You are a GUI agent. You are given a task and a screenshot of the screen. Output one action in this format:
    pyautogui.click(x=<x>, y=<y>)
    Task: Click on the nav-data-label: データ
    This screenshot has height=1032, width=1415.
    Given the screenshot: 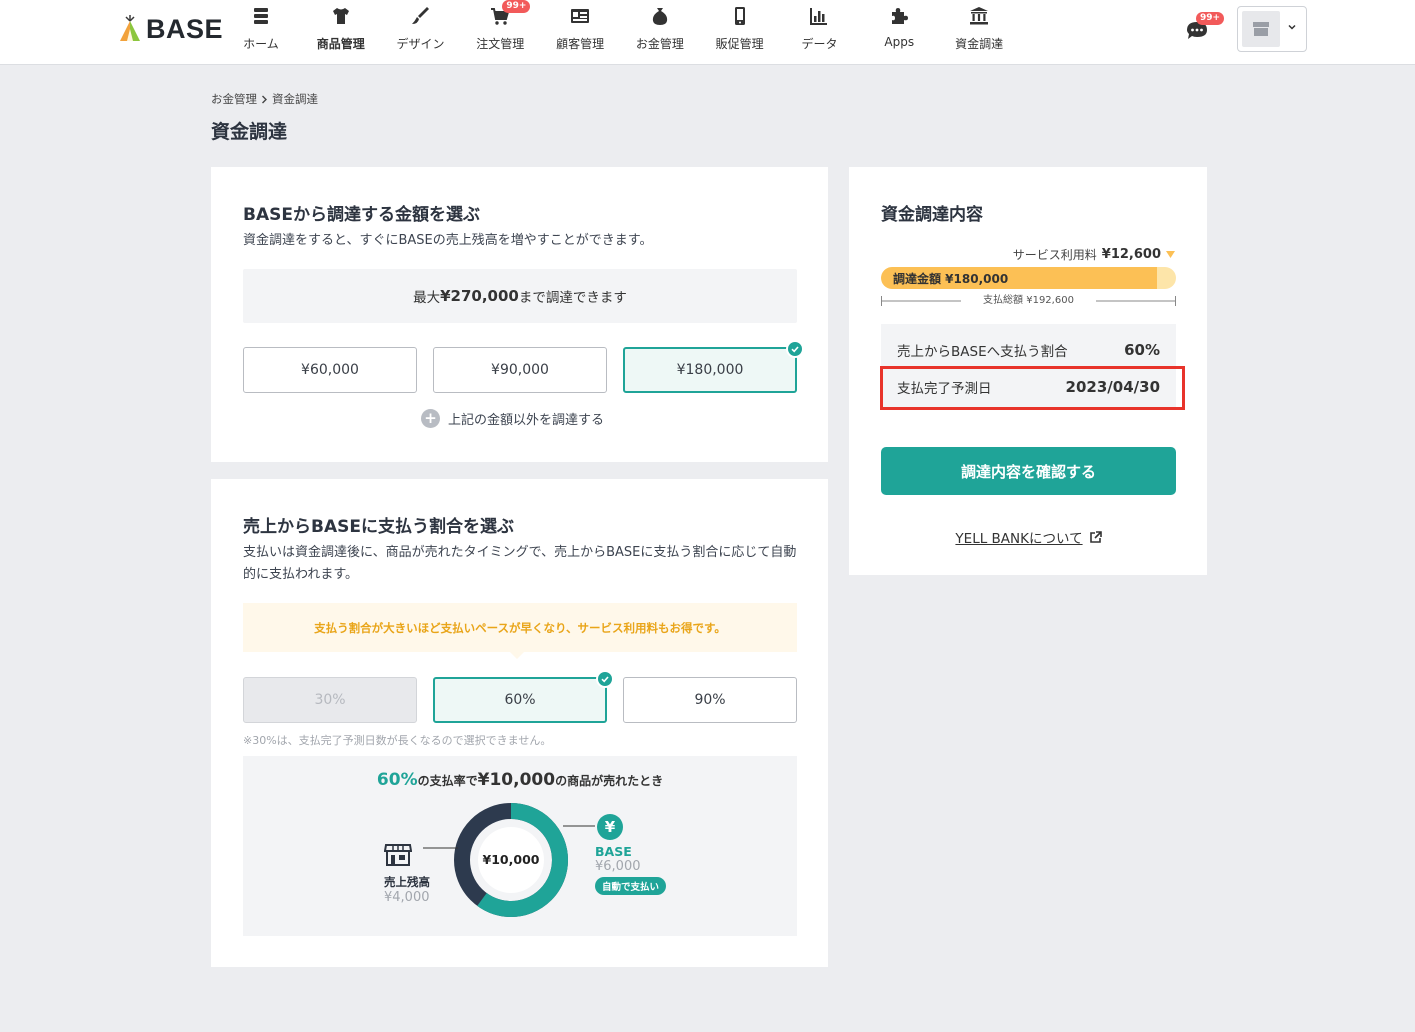 What is the action you would take?
    pyautogui.click(x=819, y=44)
    